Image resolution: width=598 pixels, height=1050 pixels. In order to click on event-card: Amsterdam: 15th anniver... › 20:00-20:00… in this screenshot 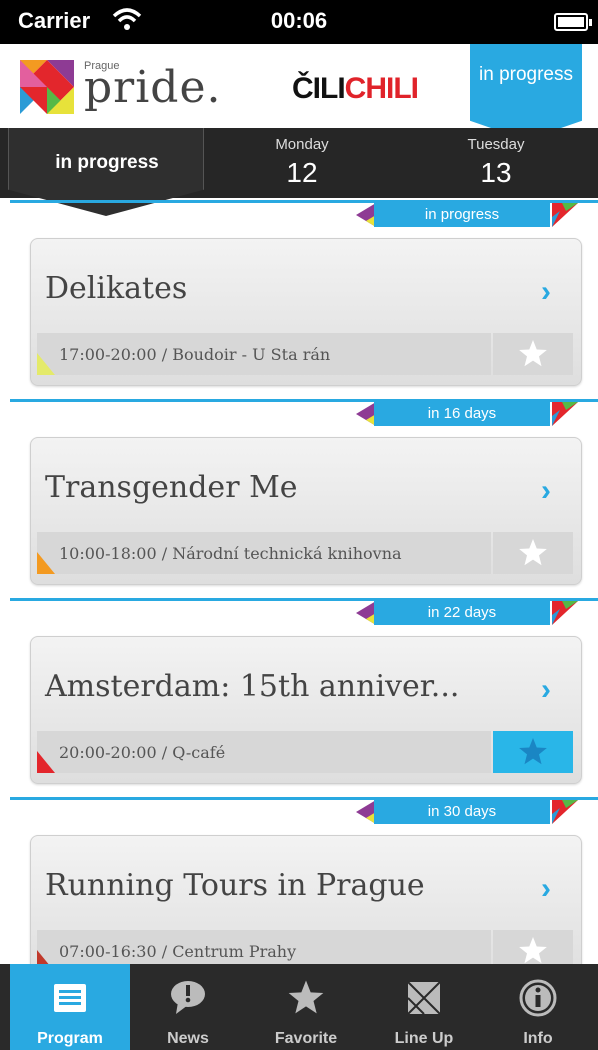, I will do `click(306, 710)`.